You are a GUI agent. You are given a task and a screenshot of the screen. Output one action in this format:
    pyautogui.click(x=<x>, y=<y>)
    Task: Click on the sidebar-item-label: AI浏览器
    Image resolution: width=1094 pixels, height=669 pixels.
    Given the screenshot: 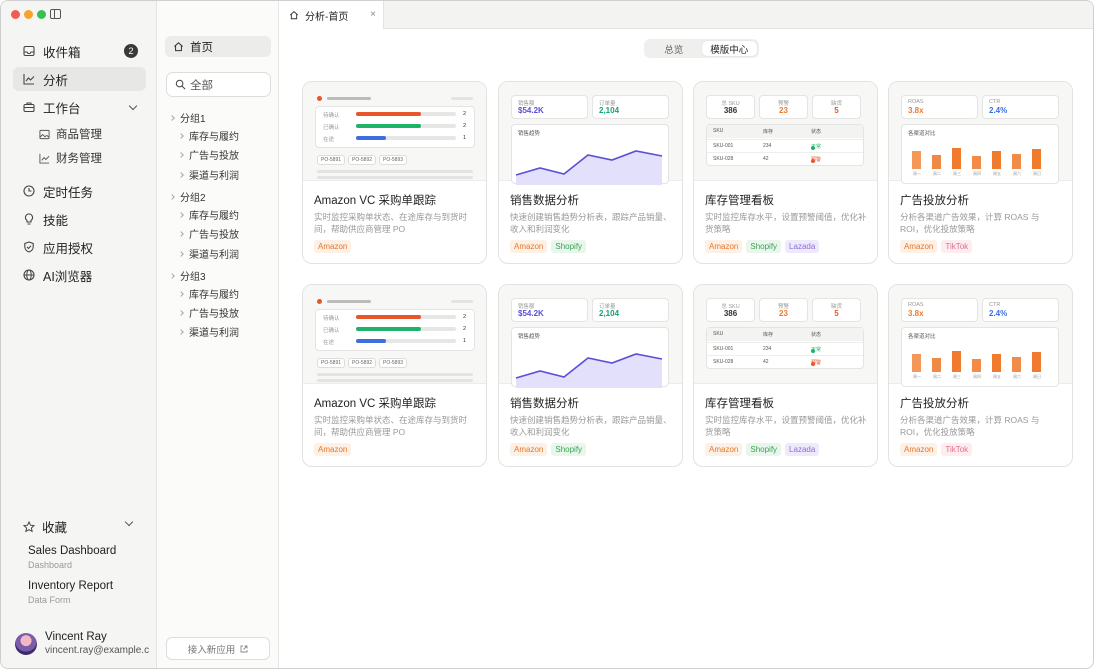 What is the action you would take?
    pyautogui.click(x=68, y=276)
    